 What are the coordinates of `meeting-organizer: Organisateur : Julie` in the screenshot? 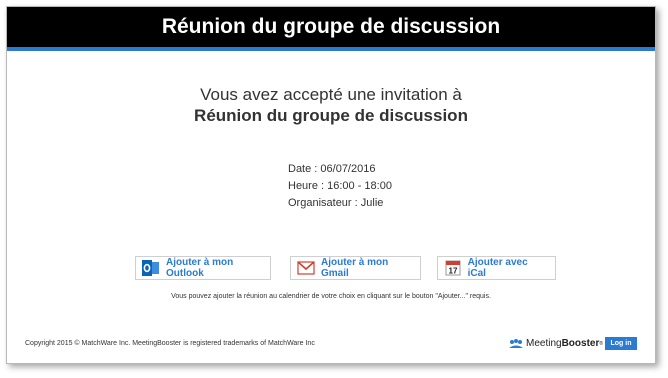 It's located at (336, 203).